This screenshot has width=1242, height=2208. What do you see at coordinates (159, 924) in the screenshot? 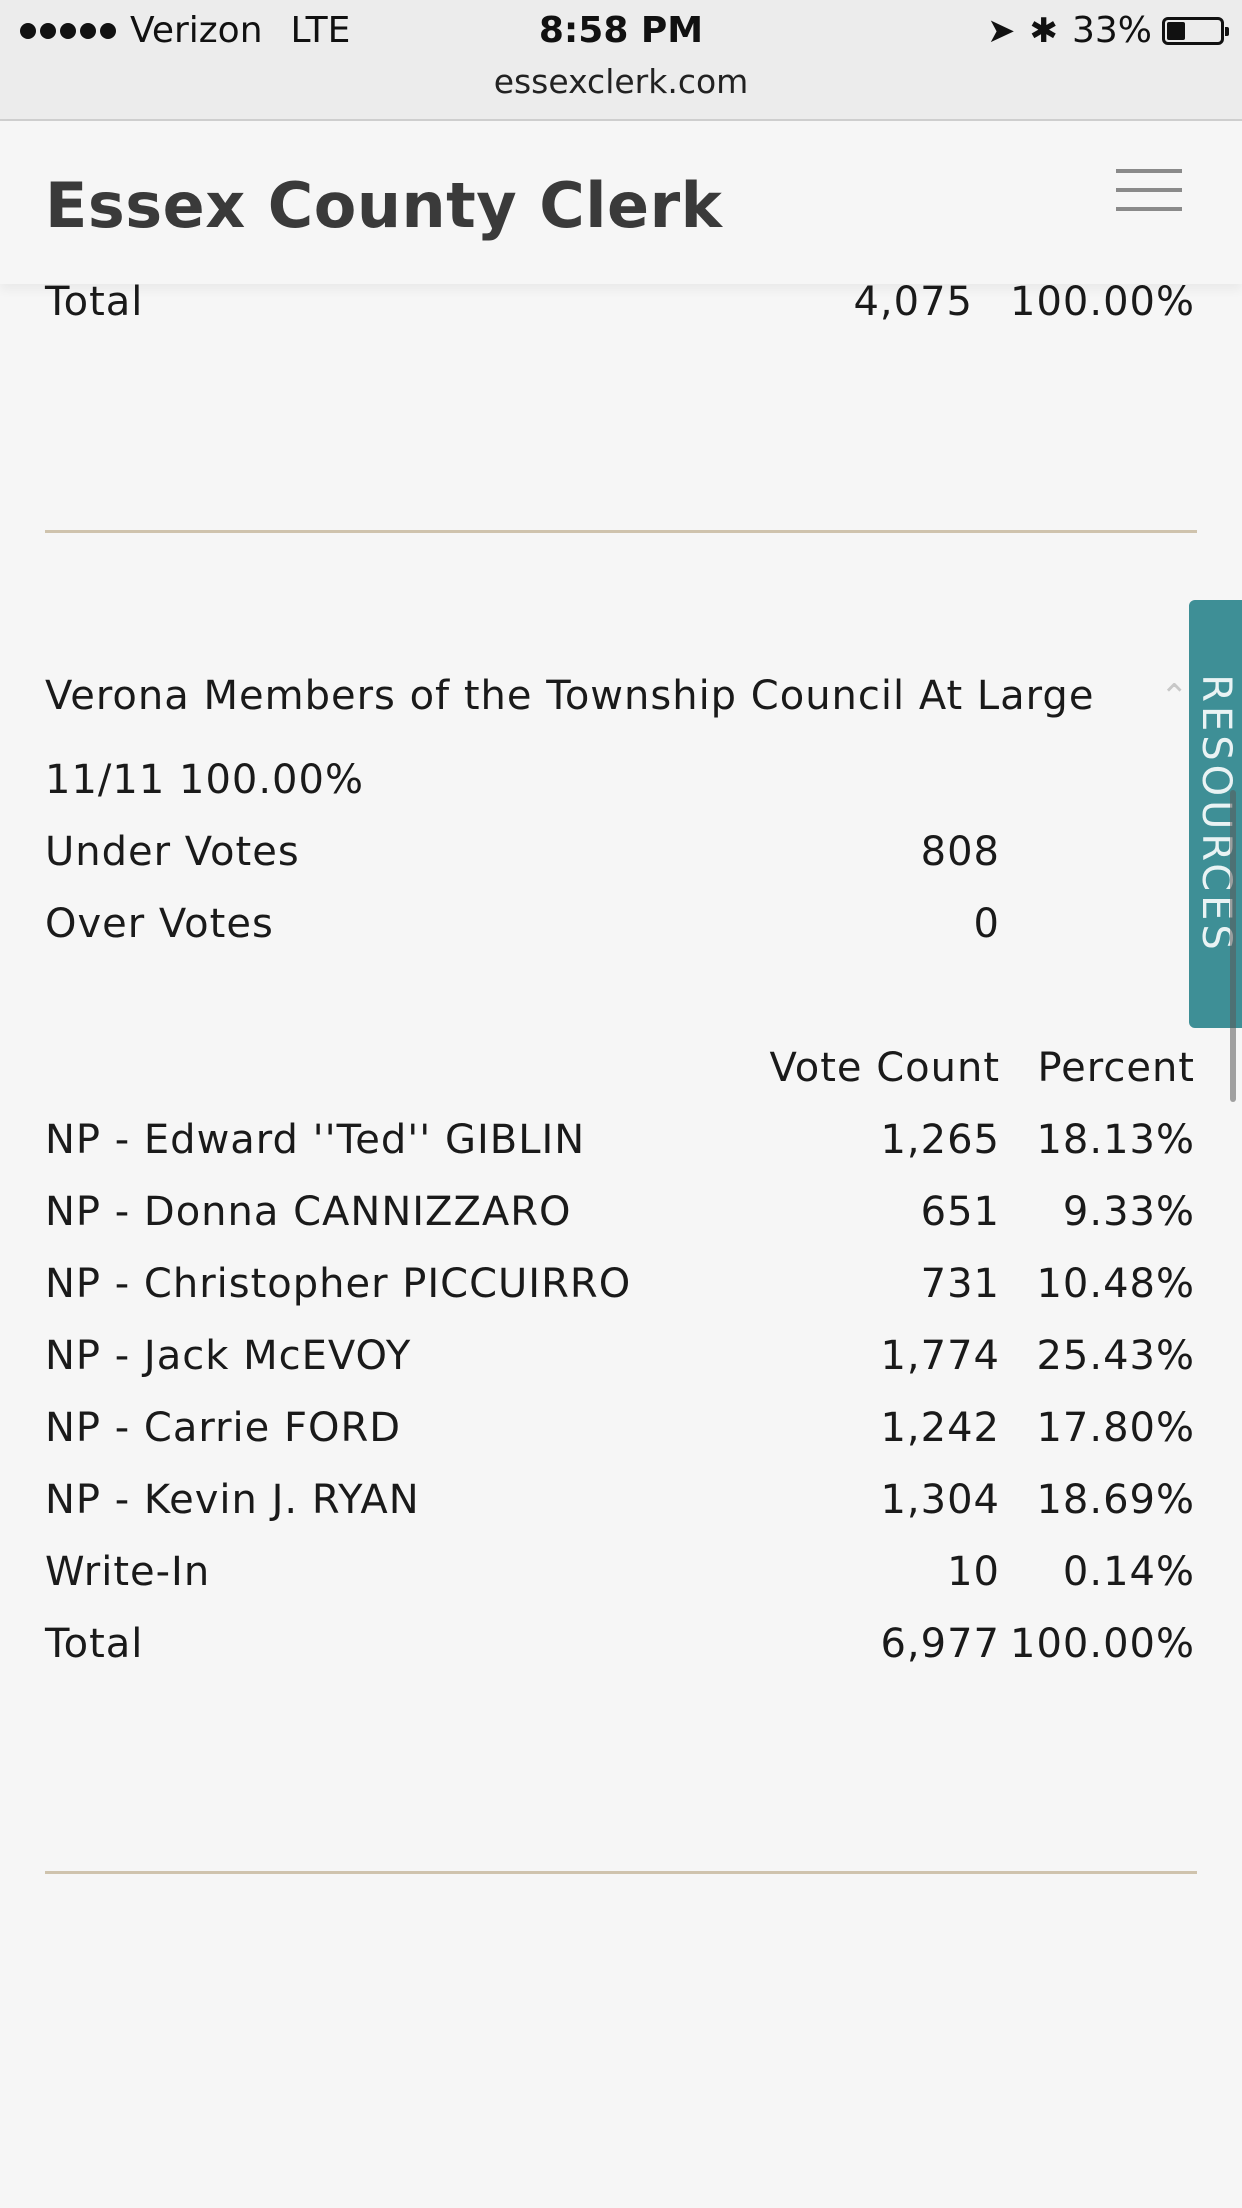
I see `over-votes-label: Over Votes` at bounding box center [159, 924].